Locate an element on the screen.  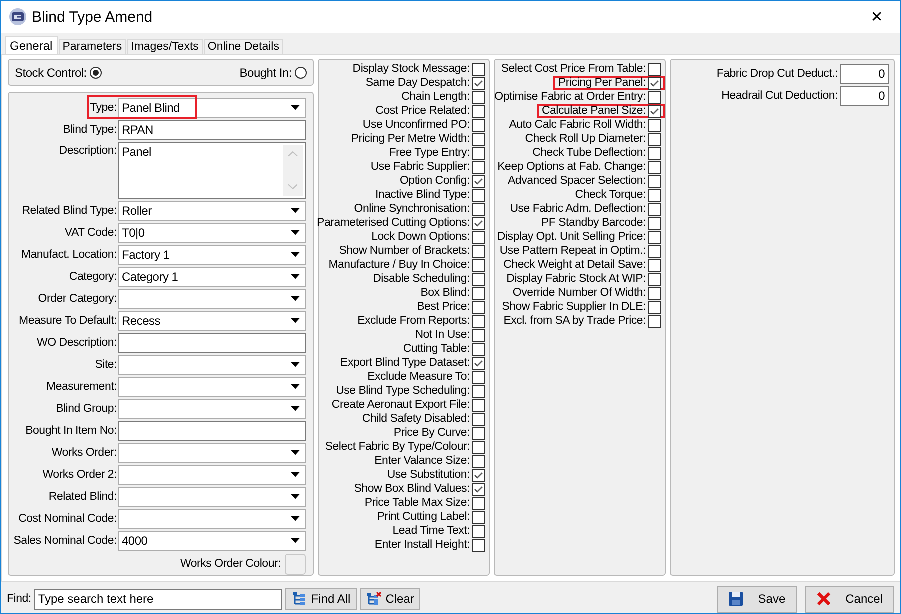
checkbox-label: Check Roll Up Diameter: is located at coordinates (585, 139).